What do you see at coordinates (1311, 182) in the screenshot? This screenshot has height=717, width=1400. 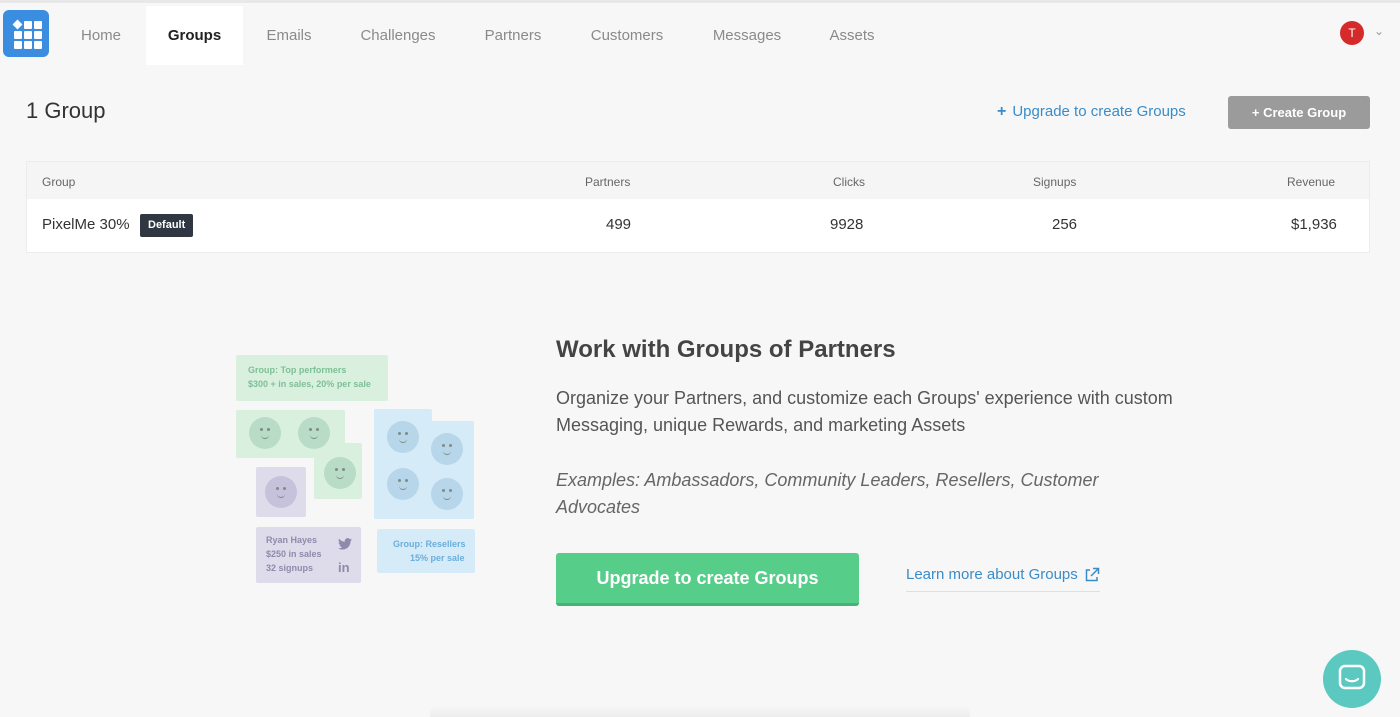 I see `column-header-revenue: Revenue` at bounding box center [1311, 182].